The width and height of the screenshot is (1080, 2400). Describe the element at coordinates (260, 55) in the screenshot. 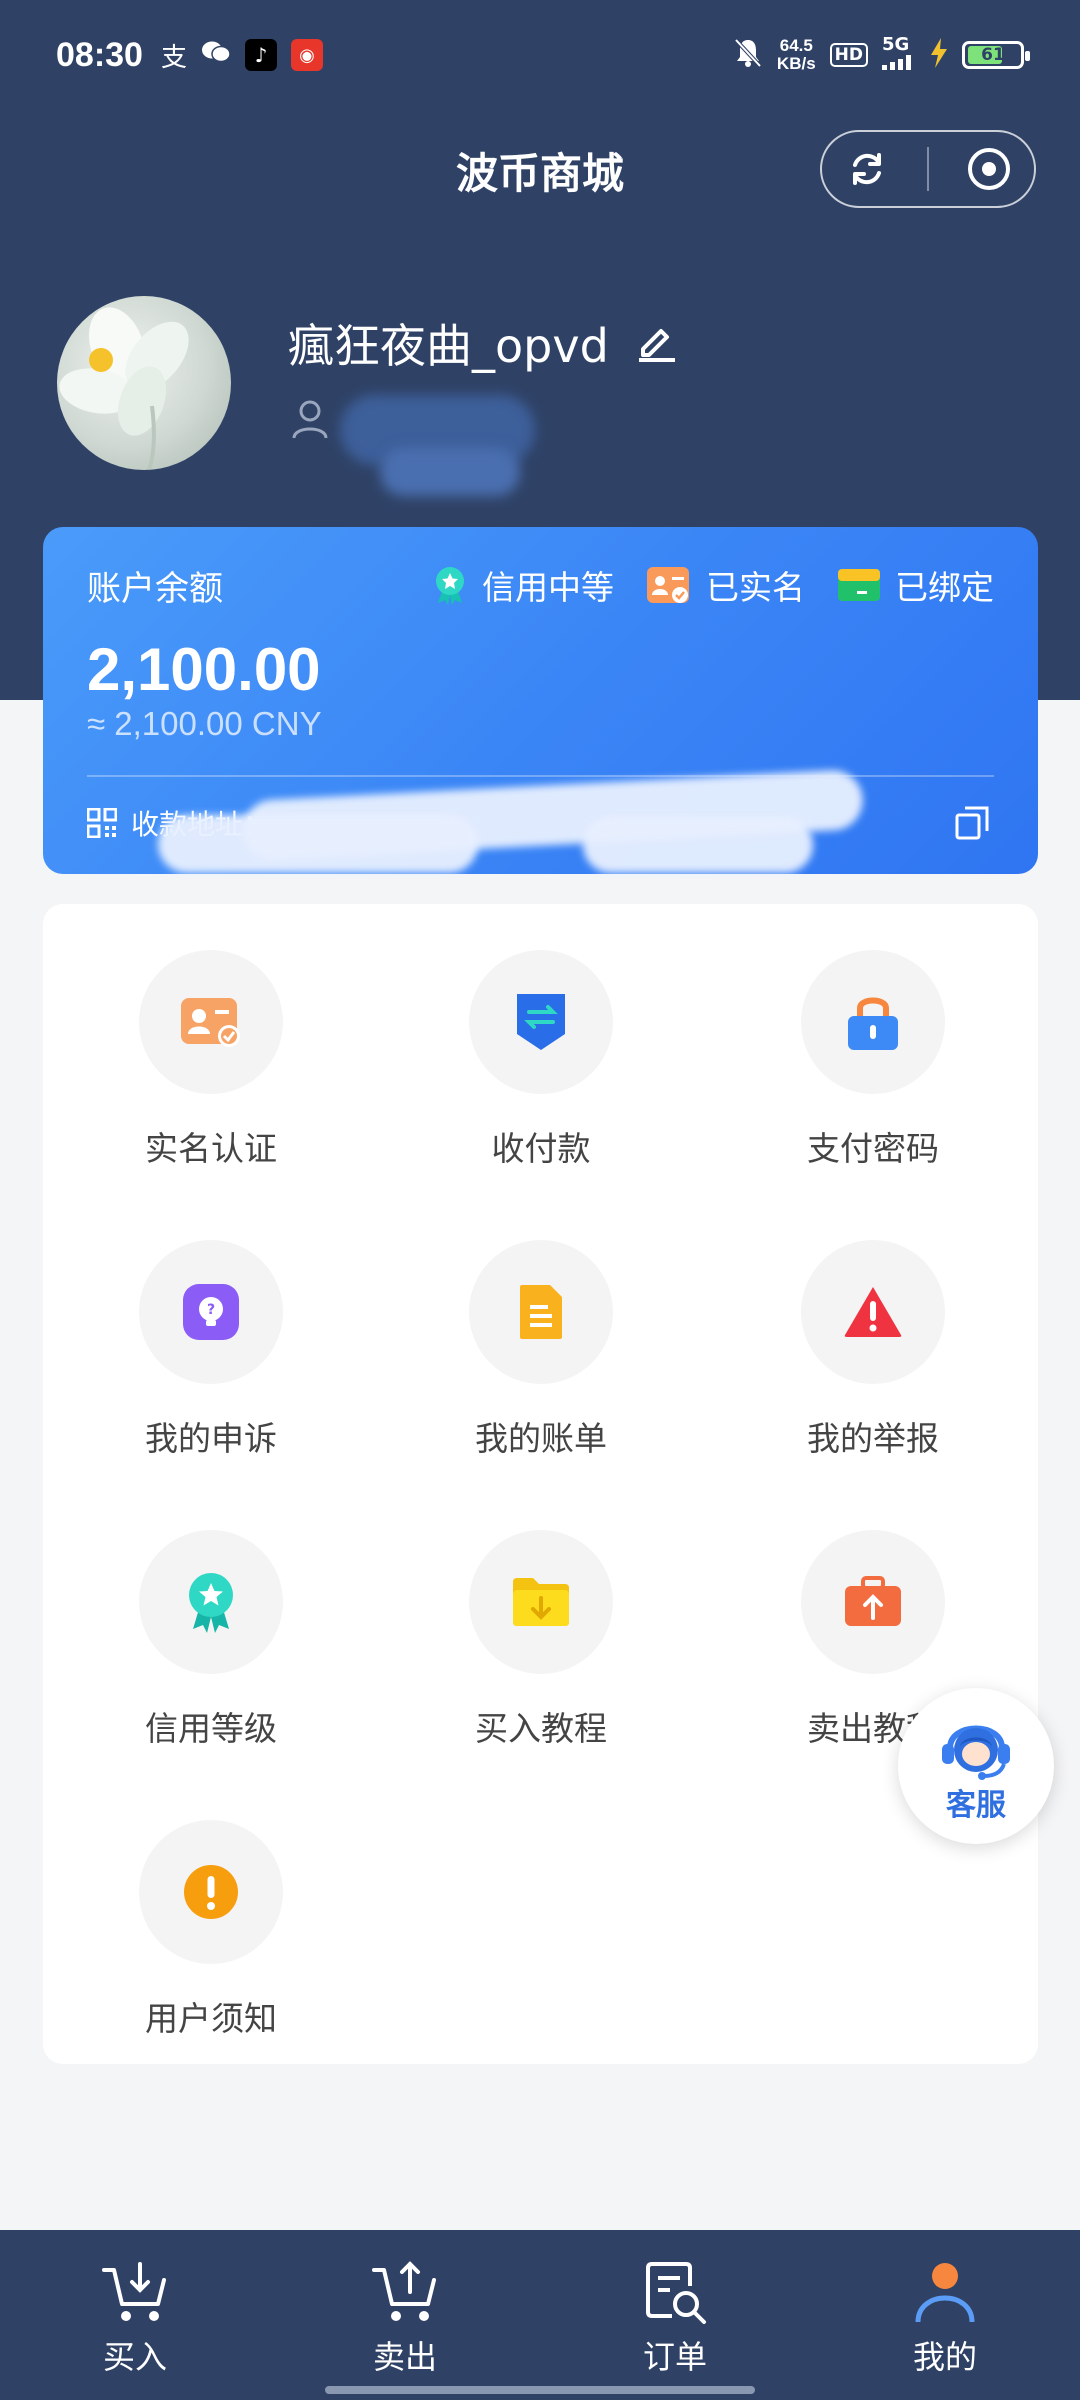

I see `tiktok-icon: ♪` at that location.